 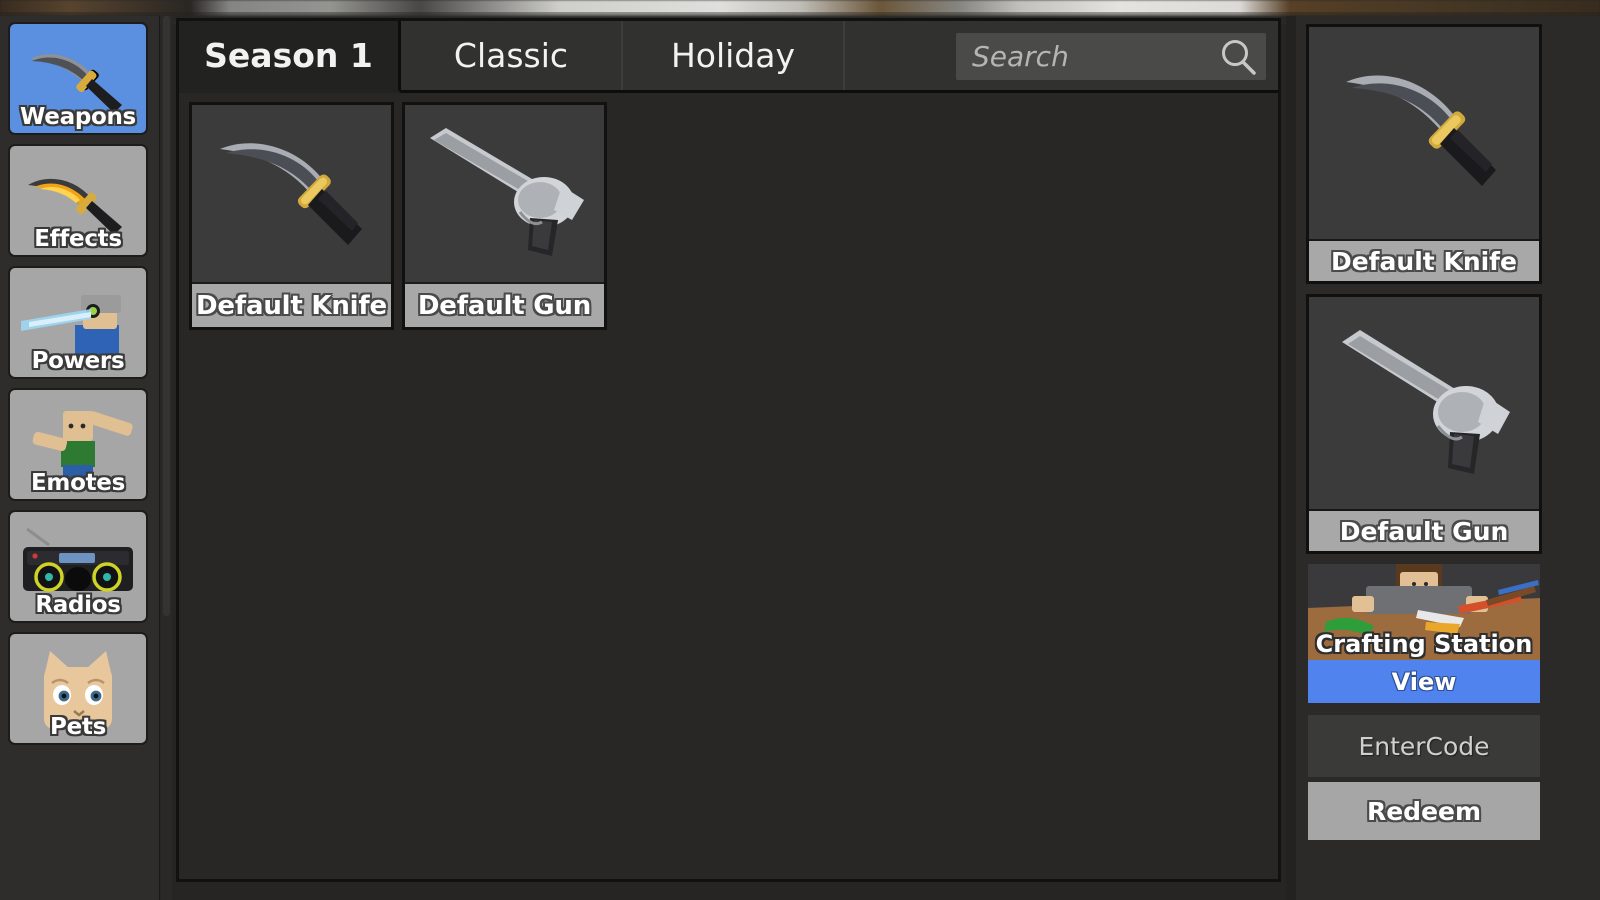 What do you see at coordinates (1424, 644) in the screenshot?
I see `crafting-station-label: Crafting Station` at bounding box center [1424, 644].